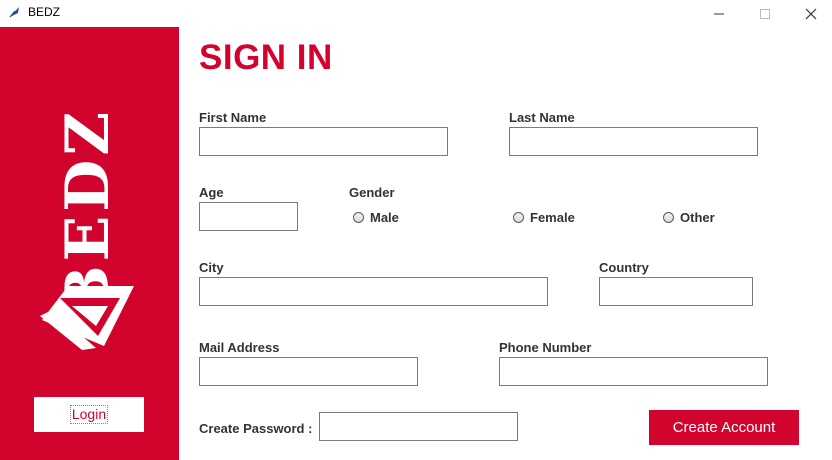 The image size is (832, 460). What do you see at coordinates (256, 428) in the screenshot?
I see `password-label: Create Password :` at bounding box center [256, 428].